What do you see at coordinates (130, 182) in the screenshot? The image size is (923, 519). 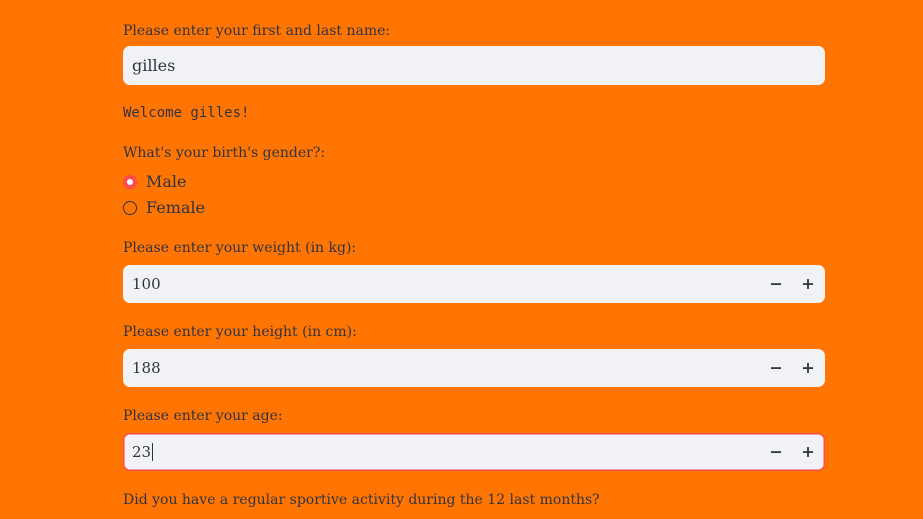 I see `radio-checked-icon` at bounding box center [130, 182].